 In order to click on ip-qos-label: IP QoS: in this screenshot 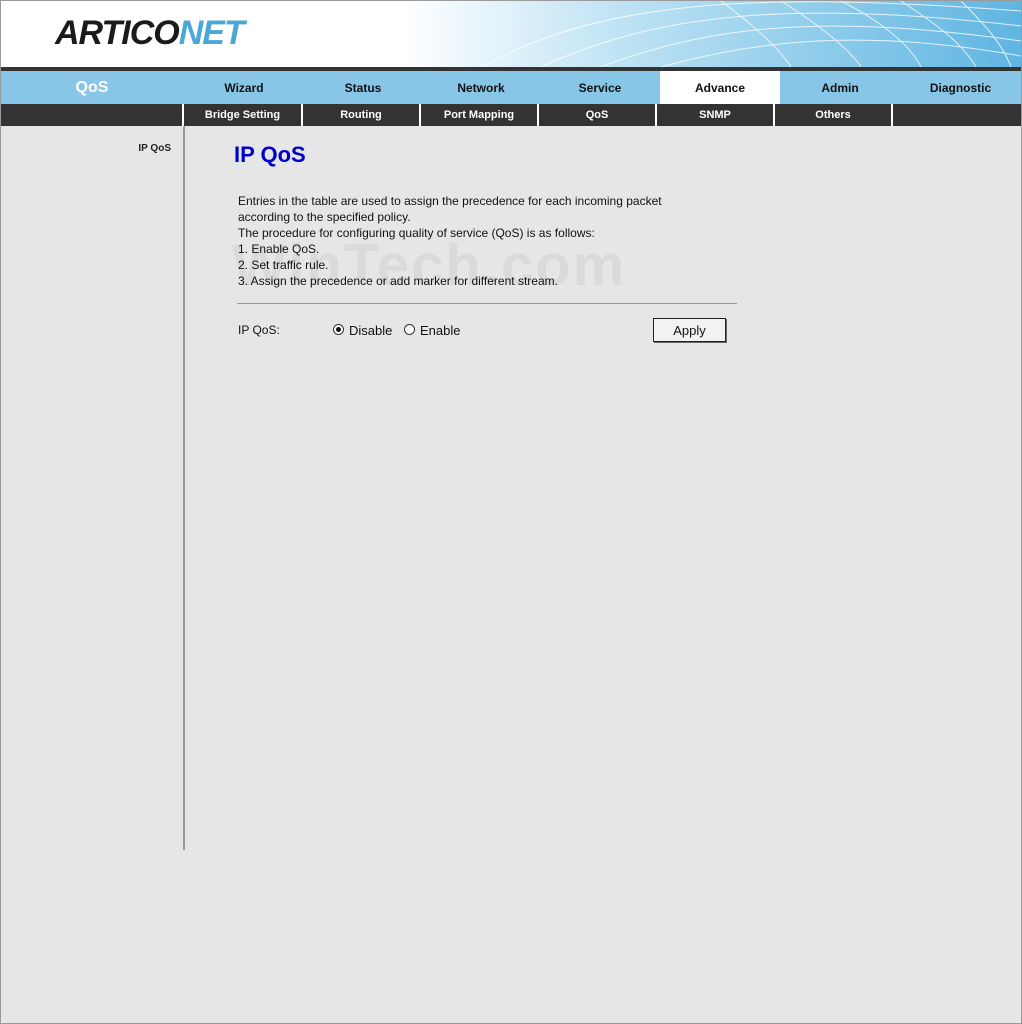, I will do `click(259, 330)`.